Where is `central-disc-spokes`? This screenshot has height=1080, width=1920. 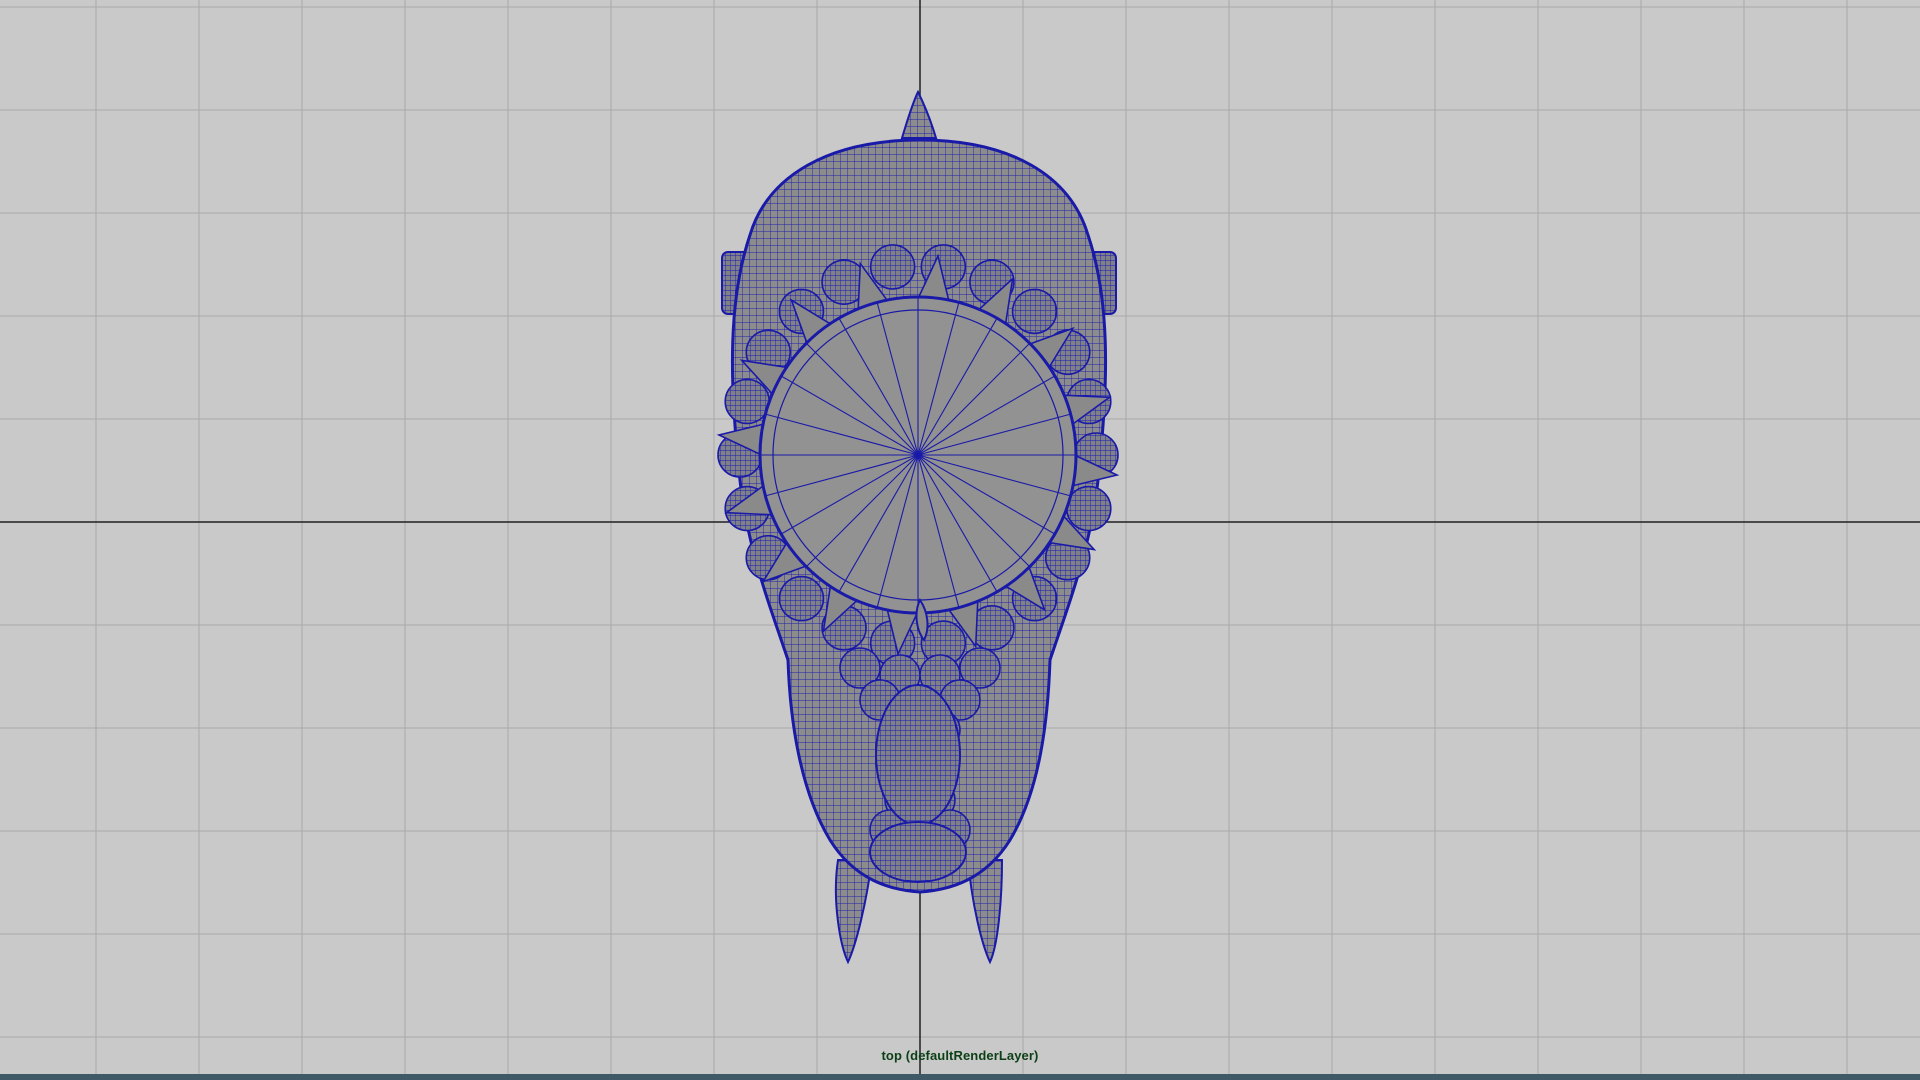
central-disc-spokes is located at coordinates (918, 455).